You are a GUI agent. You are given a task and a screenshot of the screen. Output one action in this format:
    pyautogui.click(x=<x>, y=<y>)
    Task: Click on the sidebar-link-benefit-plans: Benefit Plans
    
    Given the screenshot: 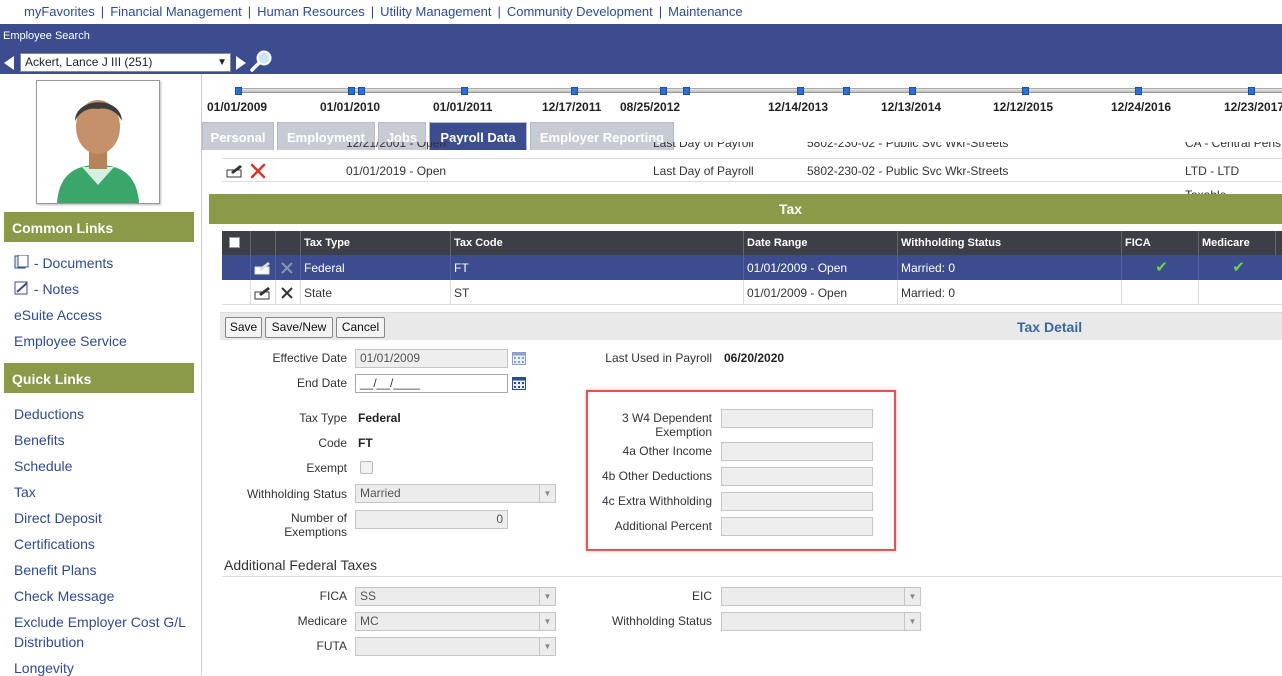 What is the action you would take?
    pyautogui.click(x=55, y=570)
    